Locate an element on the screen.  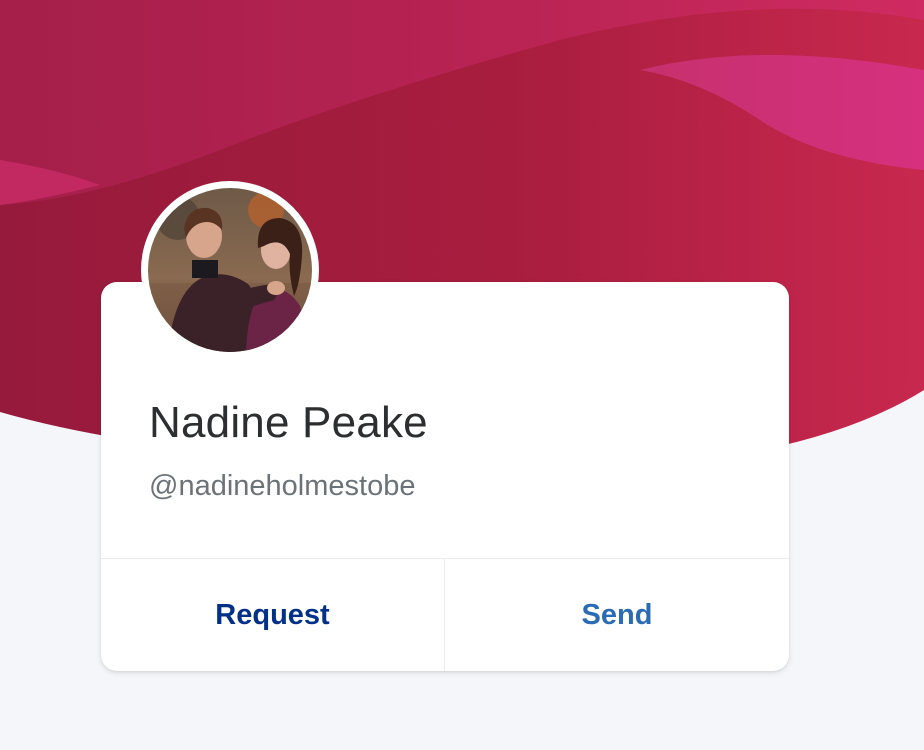
request-button: Request is located at coordinates (272, 615).